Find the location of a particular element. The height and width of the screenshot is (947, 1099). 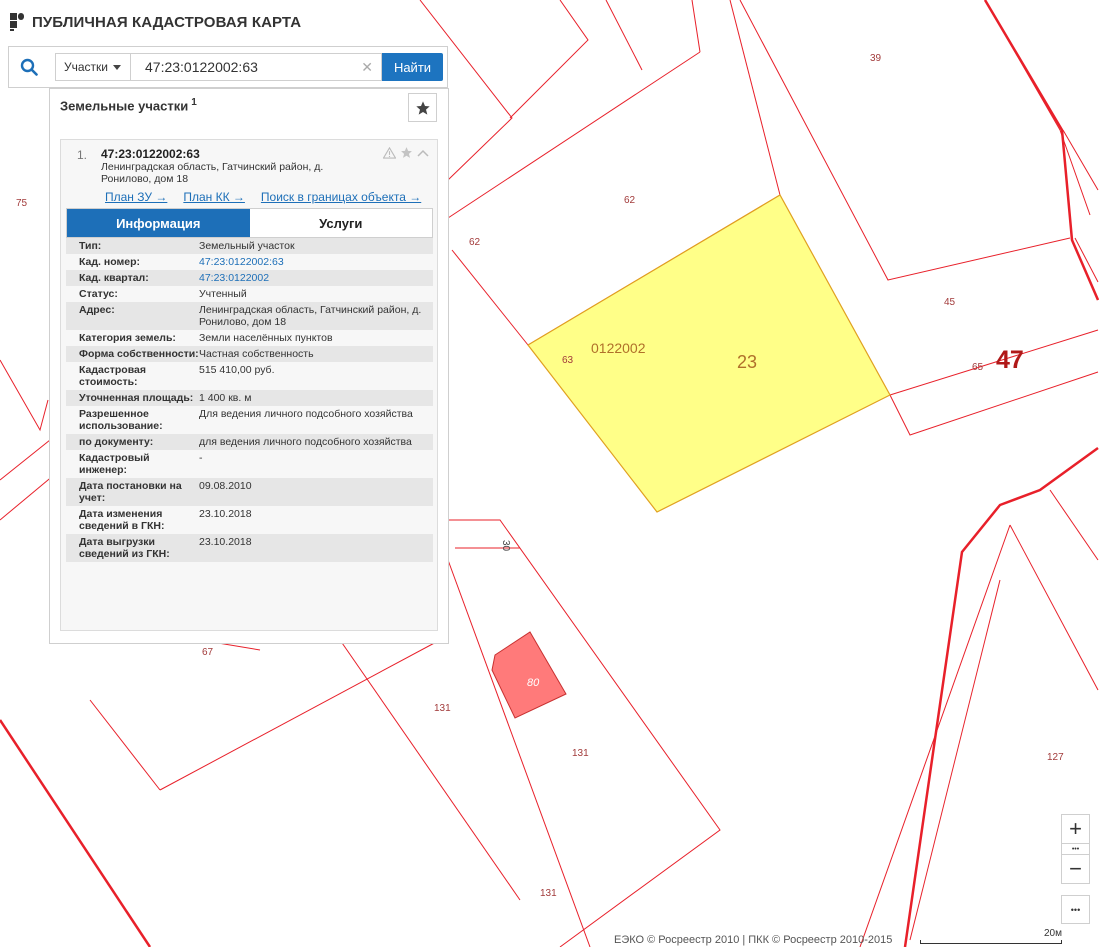

object-type-select: Участки is located at coordinates (93, 67).